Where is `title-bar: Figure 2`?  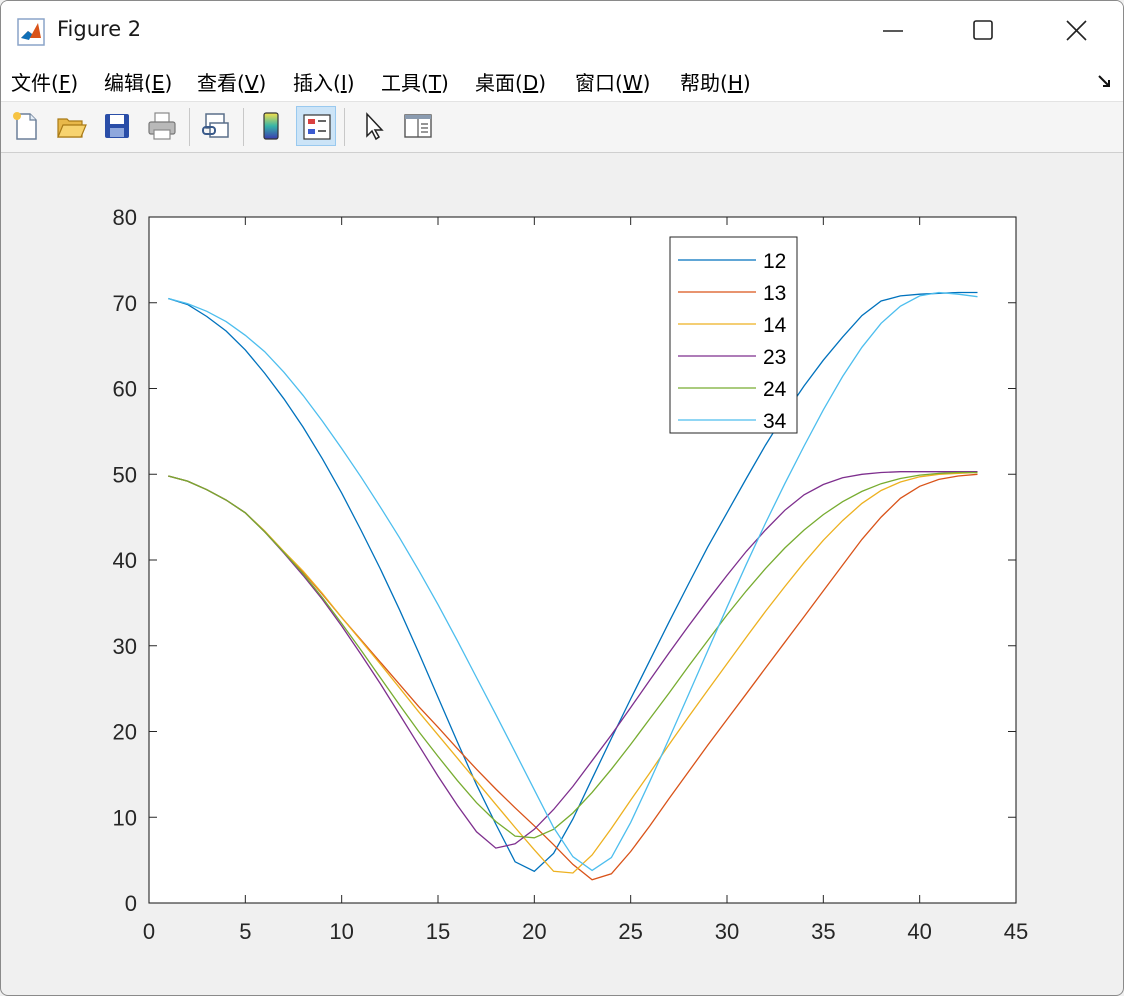 title-bar: Figure 2 is located at coordinates (562, 31).